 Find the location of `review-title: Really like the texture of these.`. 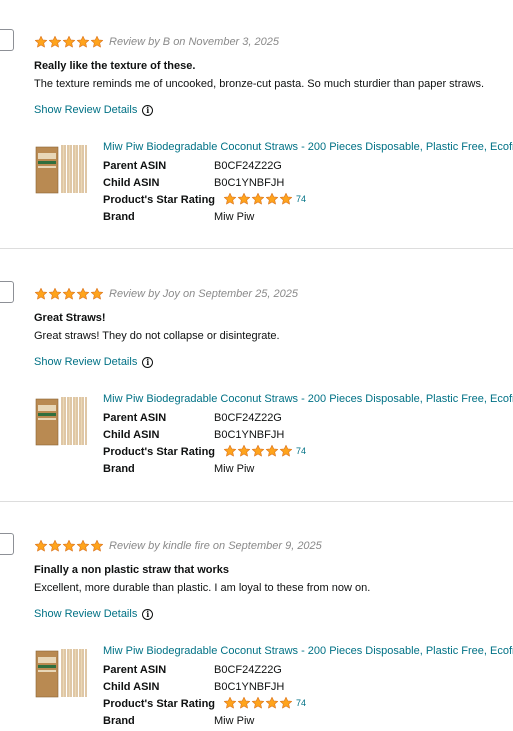

review-title: Really like the texture of these. is located at coordinates (115, 66).